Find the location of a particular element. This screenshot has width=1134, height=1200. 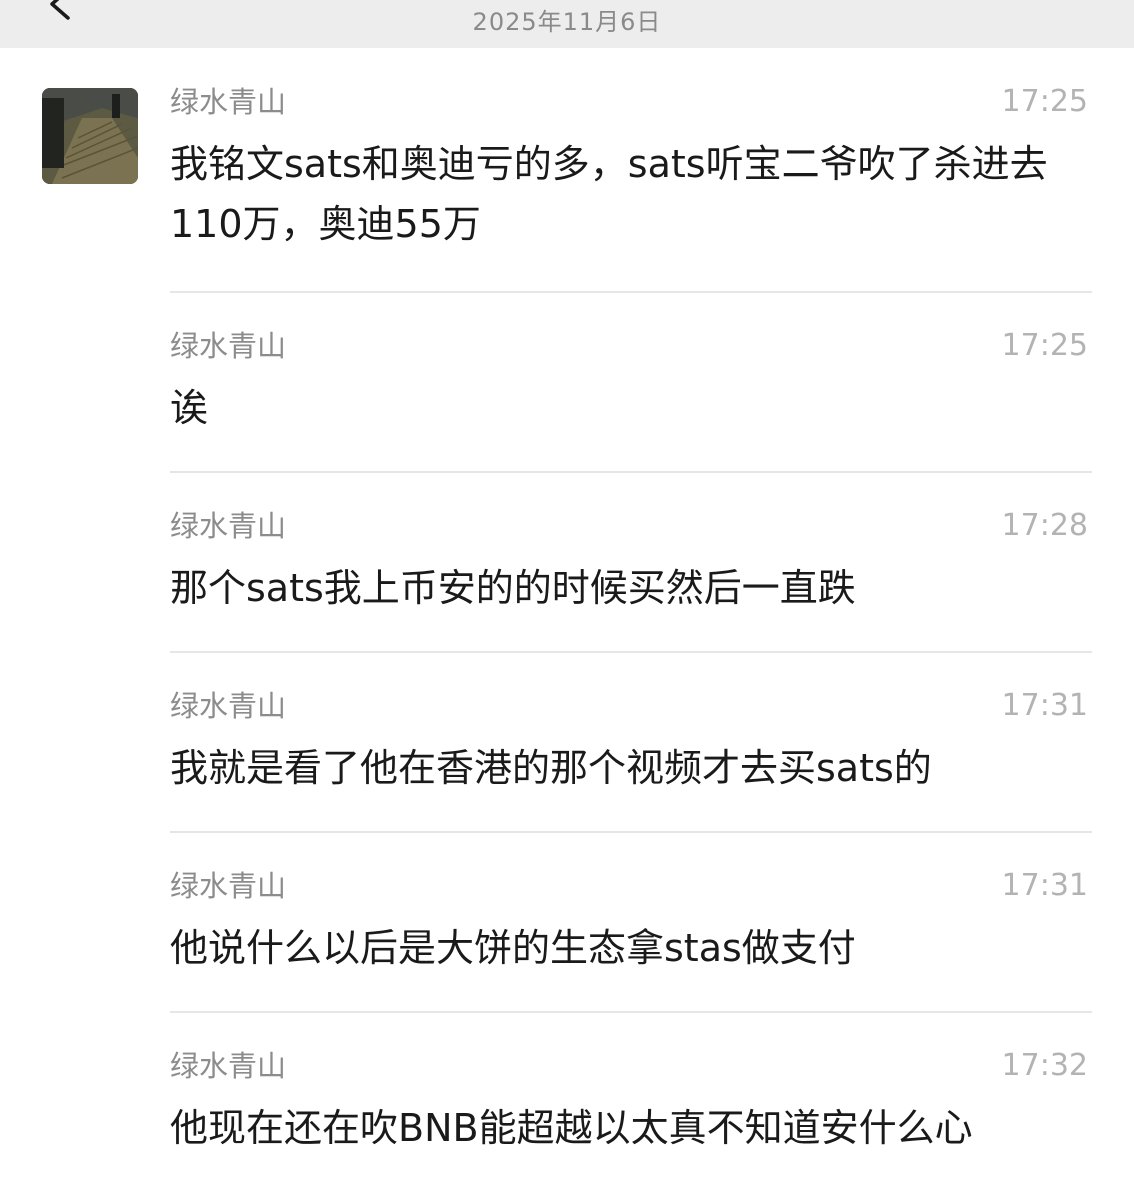

avatar-photo-icon is located at coordinates (90, 136).